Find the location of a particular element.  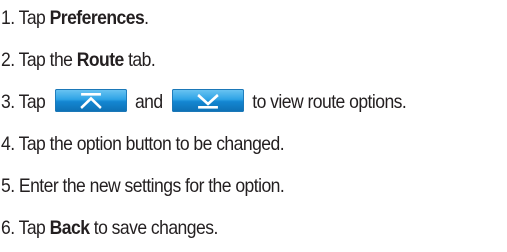

scroll-down-button is located at coordinates (208, 101).